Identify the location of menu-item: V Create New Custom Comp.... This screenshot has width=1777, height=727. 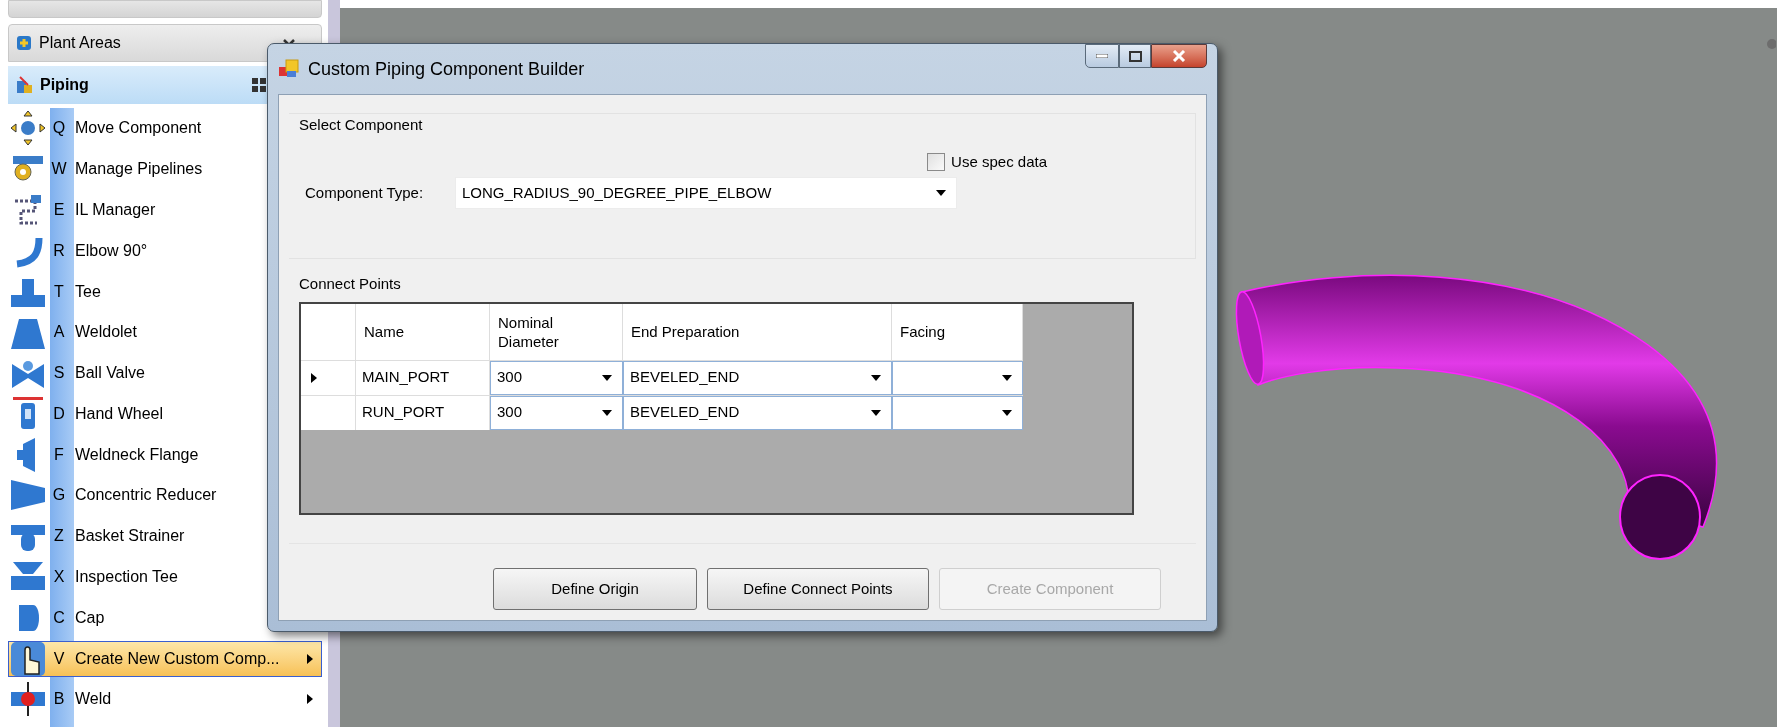
(165, 658).